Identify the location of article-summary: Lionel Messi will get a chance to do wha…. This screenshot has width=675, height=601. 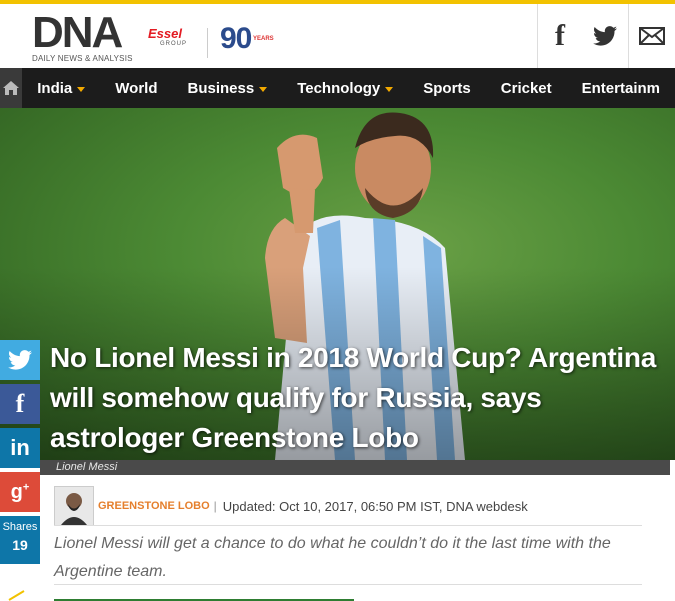
(332, 557).